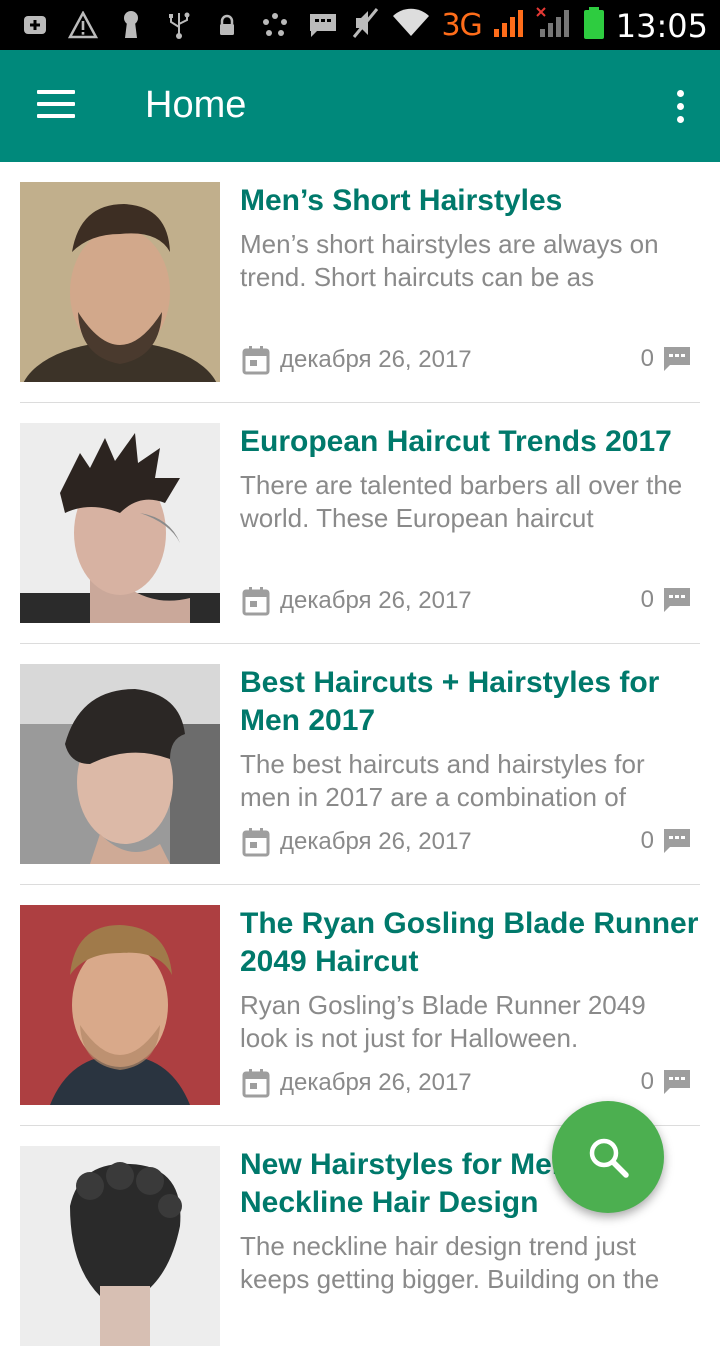 Image resolution: width=720 pixels, height=1367 pixels. Describe the element at coordinates (366, 25) in the screenshot. I see `mute-icon` at that location.